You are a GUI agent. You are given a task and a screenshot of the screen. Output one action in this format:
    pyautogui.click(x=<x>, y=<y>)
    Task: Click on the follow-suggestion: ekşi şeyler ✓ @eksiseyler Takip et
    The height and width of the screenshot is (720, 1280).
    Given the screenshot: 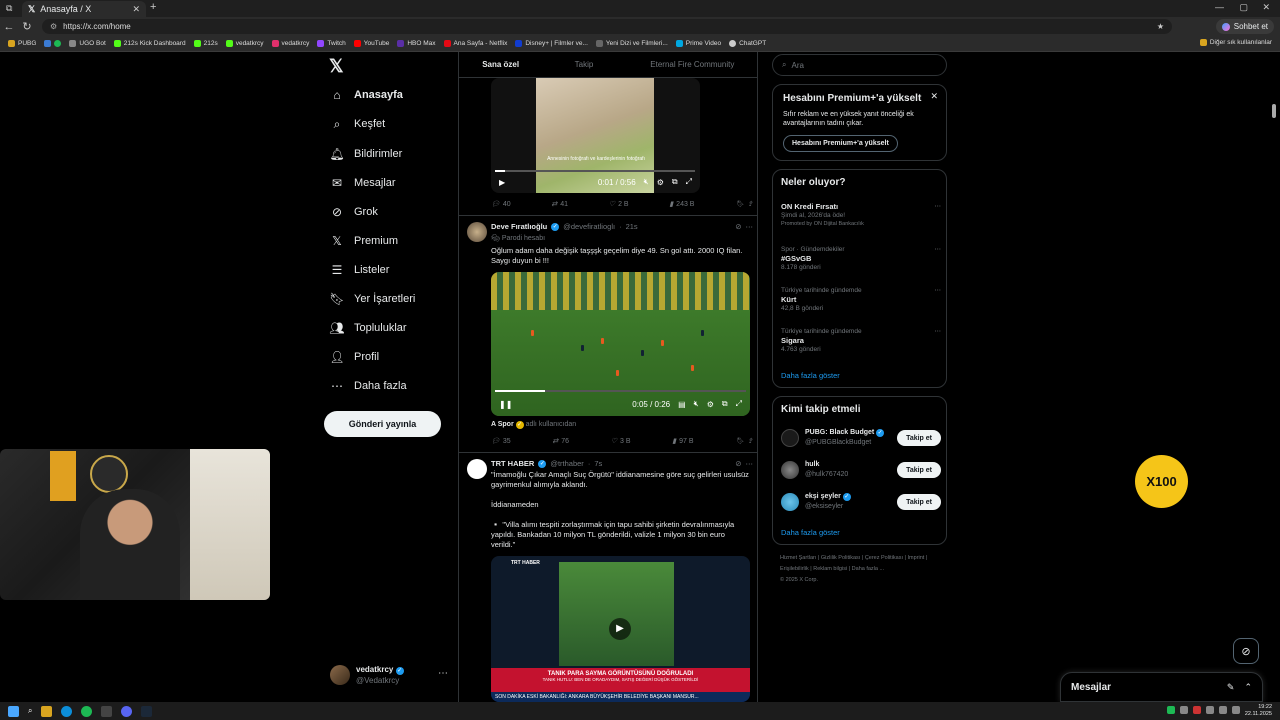 What is the action you would take?
    pyautogui.click(x=861, y=502)
    